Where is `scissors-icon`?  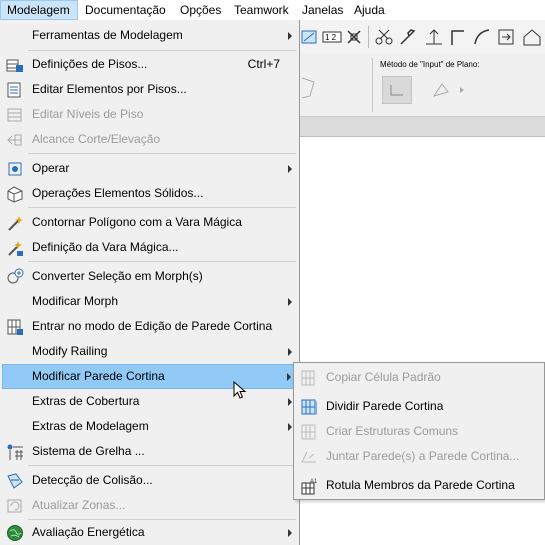 scissors-icon is located at coordinates (384, 37).